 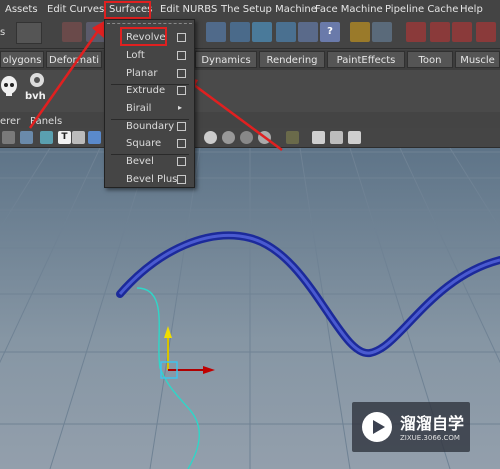 I want to click on loft-label: Loft, so click(x=135, y=55).